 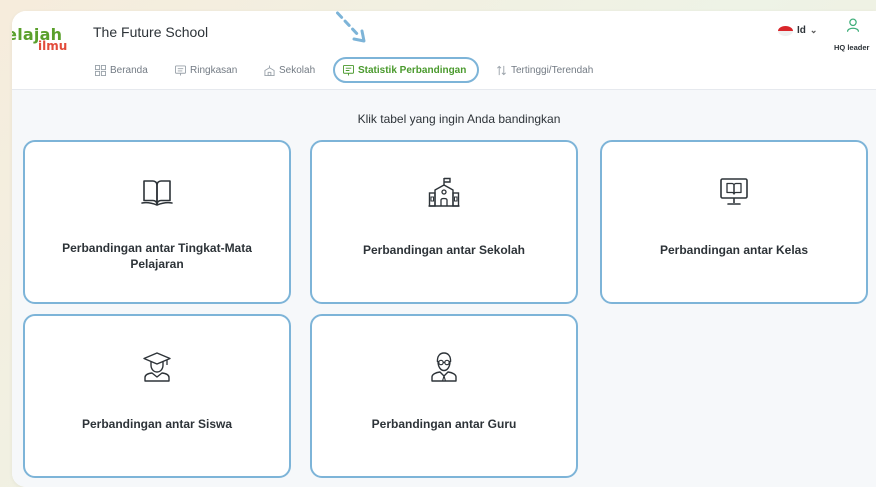 I want to click on tab-ringkasan: Ringkasan, so click(x=206, y=70).